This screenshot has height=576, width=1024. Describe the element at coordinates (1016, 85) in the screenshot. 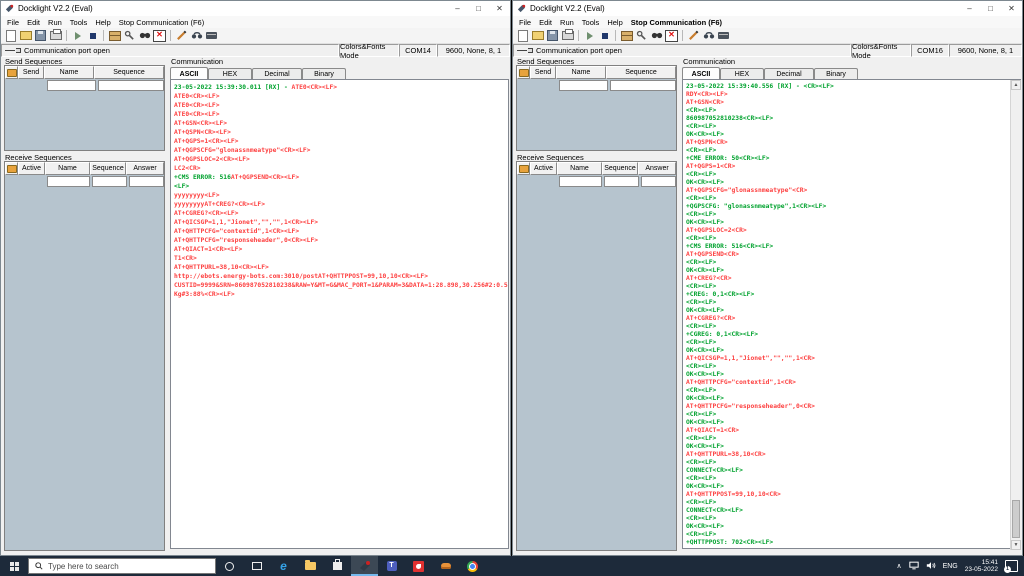

I see `scroll-up-icon: ▲` at that location.